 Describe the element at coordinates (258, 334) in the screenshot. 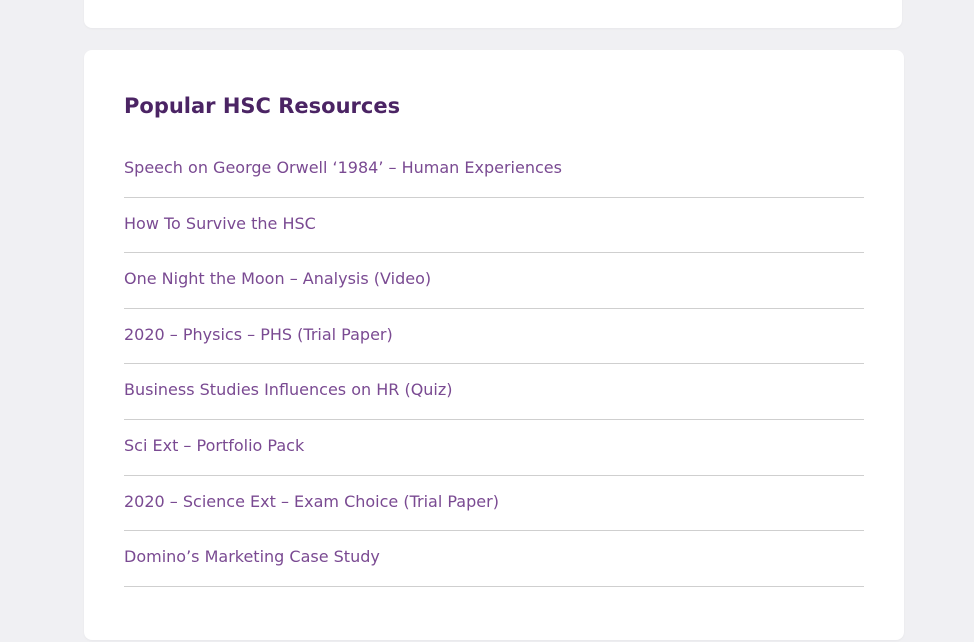

I see `resource-link: 2020 – Physics – PHS (Trial Paper)` at that location.